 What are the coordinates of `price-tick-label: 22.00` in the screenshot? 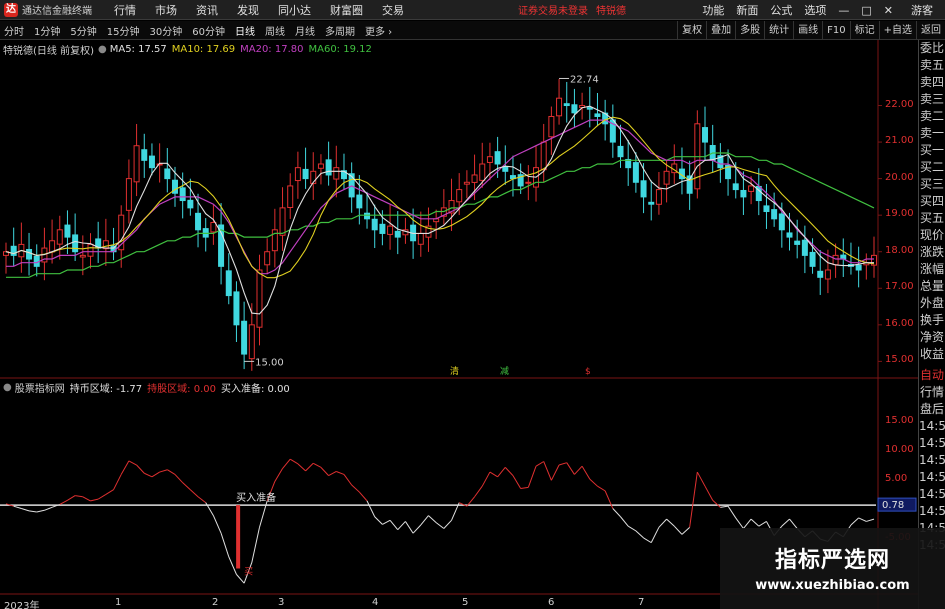 It's located at (899, 104).